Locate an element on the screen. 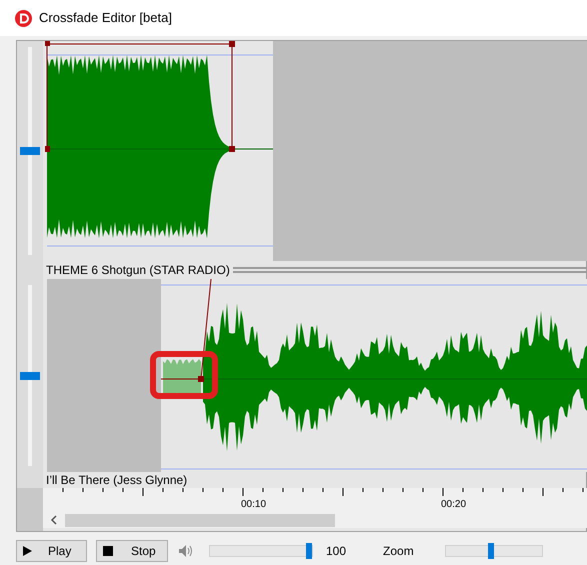 The width and height of the screenshot is (587, 565). window-title: Crossfade Editor [beta] is located at coordinates (105, 18).